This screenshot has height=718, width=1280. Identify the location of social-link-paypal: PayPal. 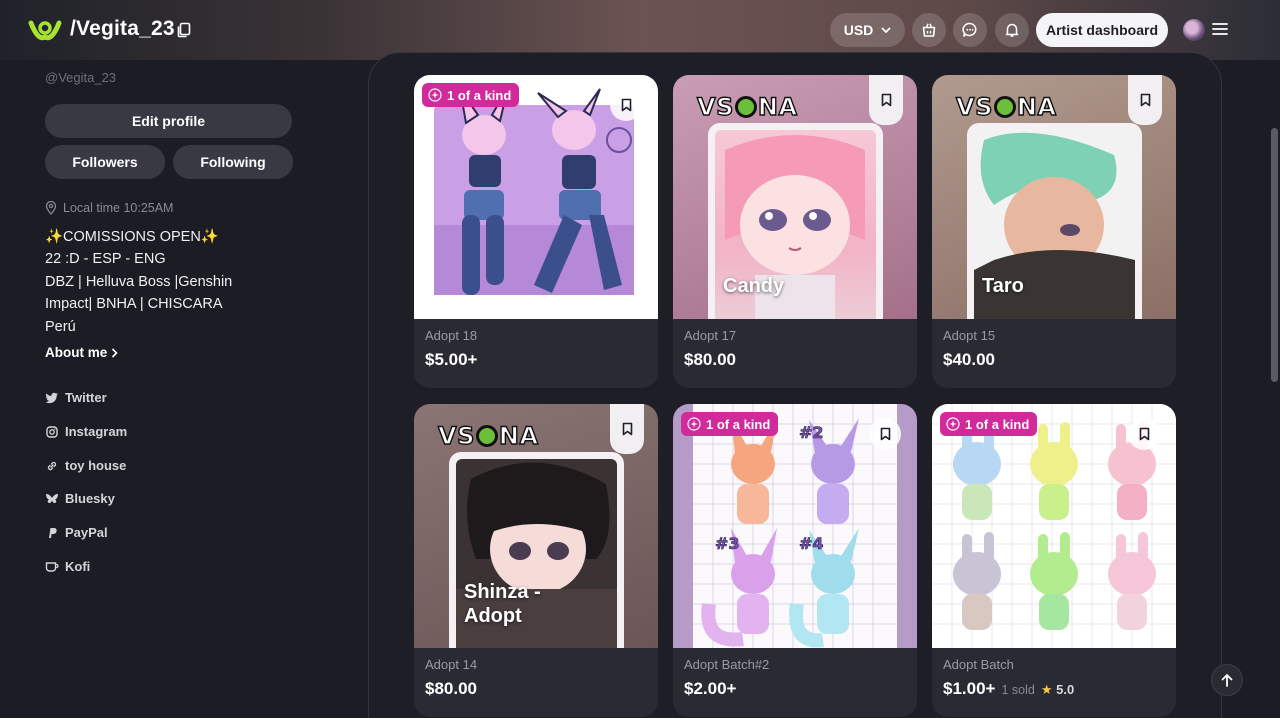
(76, 532).